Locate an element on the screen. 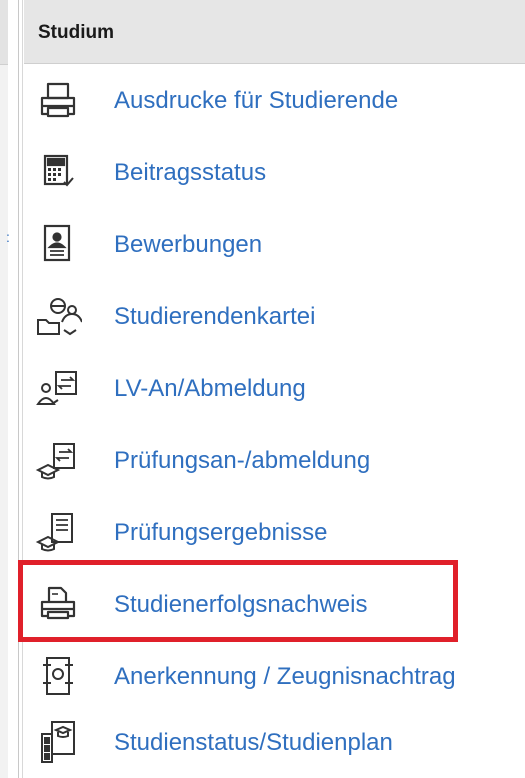 The width and height of the screenshot is (525, 778). menu-item-label: Bewerbungen is located at coordinates (188, 245).